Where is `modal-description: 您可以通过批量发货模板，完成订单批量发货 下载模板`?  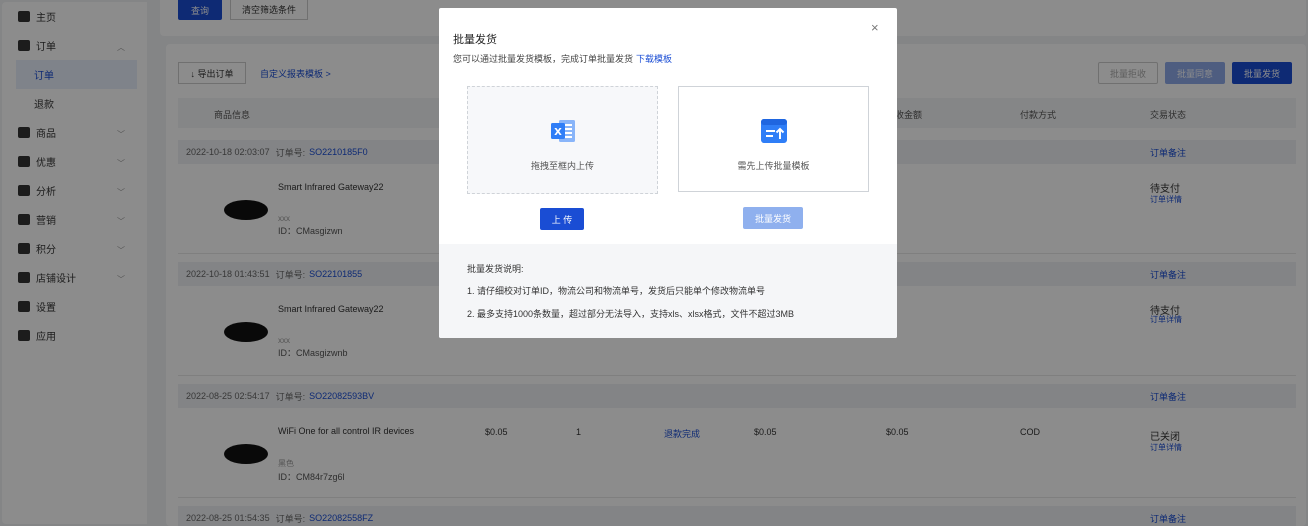 modal-description: 您可以通过批量发货模板，完成订单批量发货 下载模板 is located at coordinates (562, 58).